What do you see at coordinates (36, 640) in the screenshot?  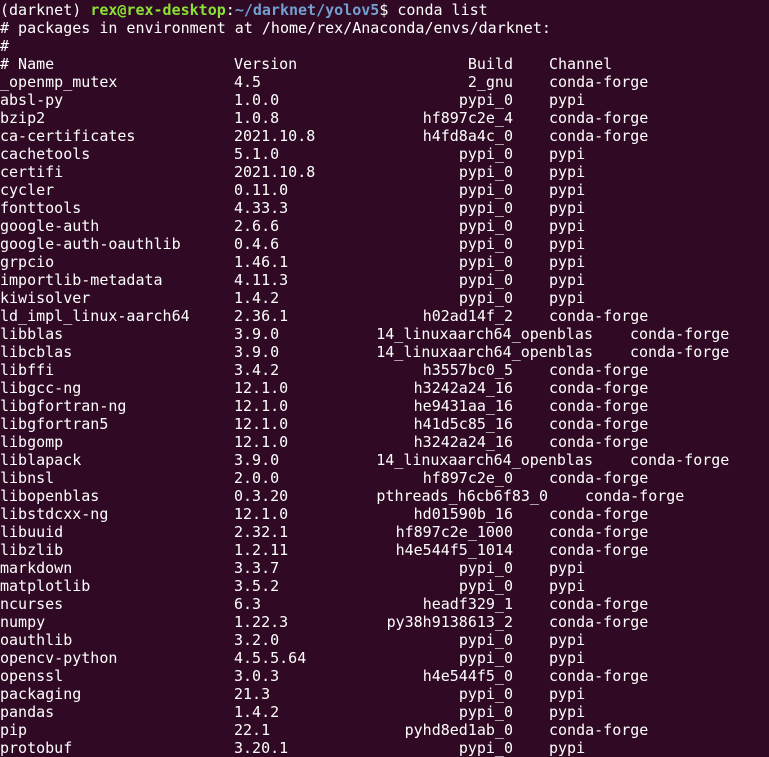 I see `package-name: oauthlib` at bounding box center [36, 640].